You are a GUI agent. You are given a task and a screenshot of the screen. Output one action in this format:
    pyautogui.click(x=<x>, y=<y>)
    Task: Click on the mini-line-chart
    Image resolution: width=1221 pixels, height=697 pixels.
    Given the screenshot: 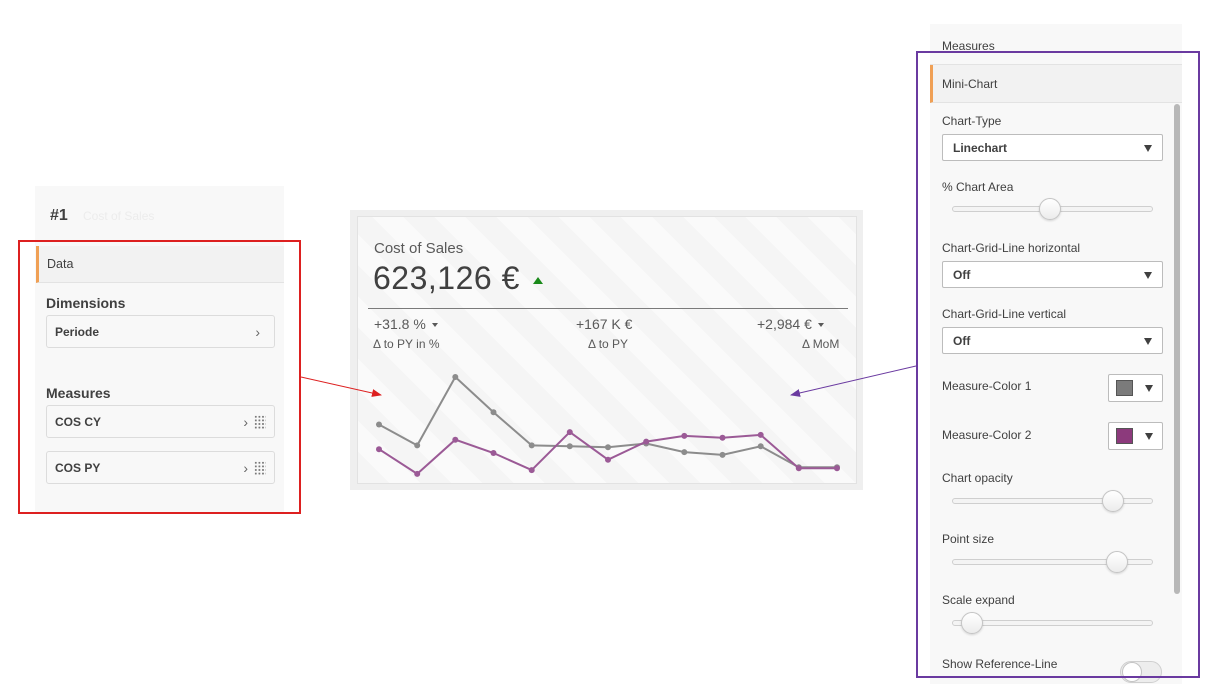 What is the action you would take?
    pyautogui.click(x=608, y=425)
    